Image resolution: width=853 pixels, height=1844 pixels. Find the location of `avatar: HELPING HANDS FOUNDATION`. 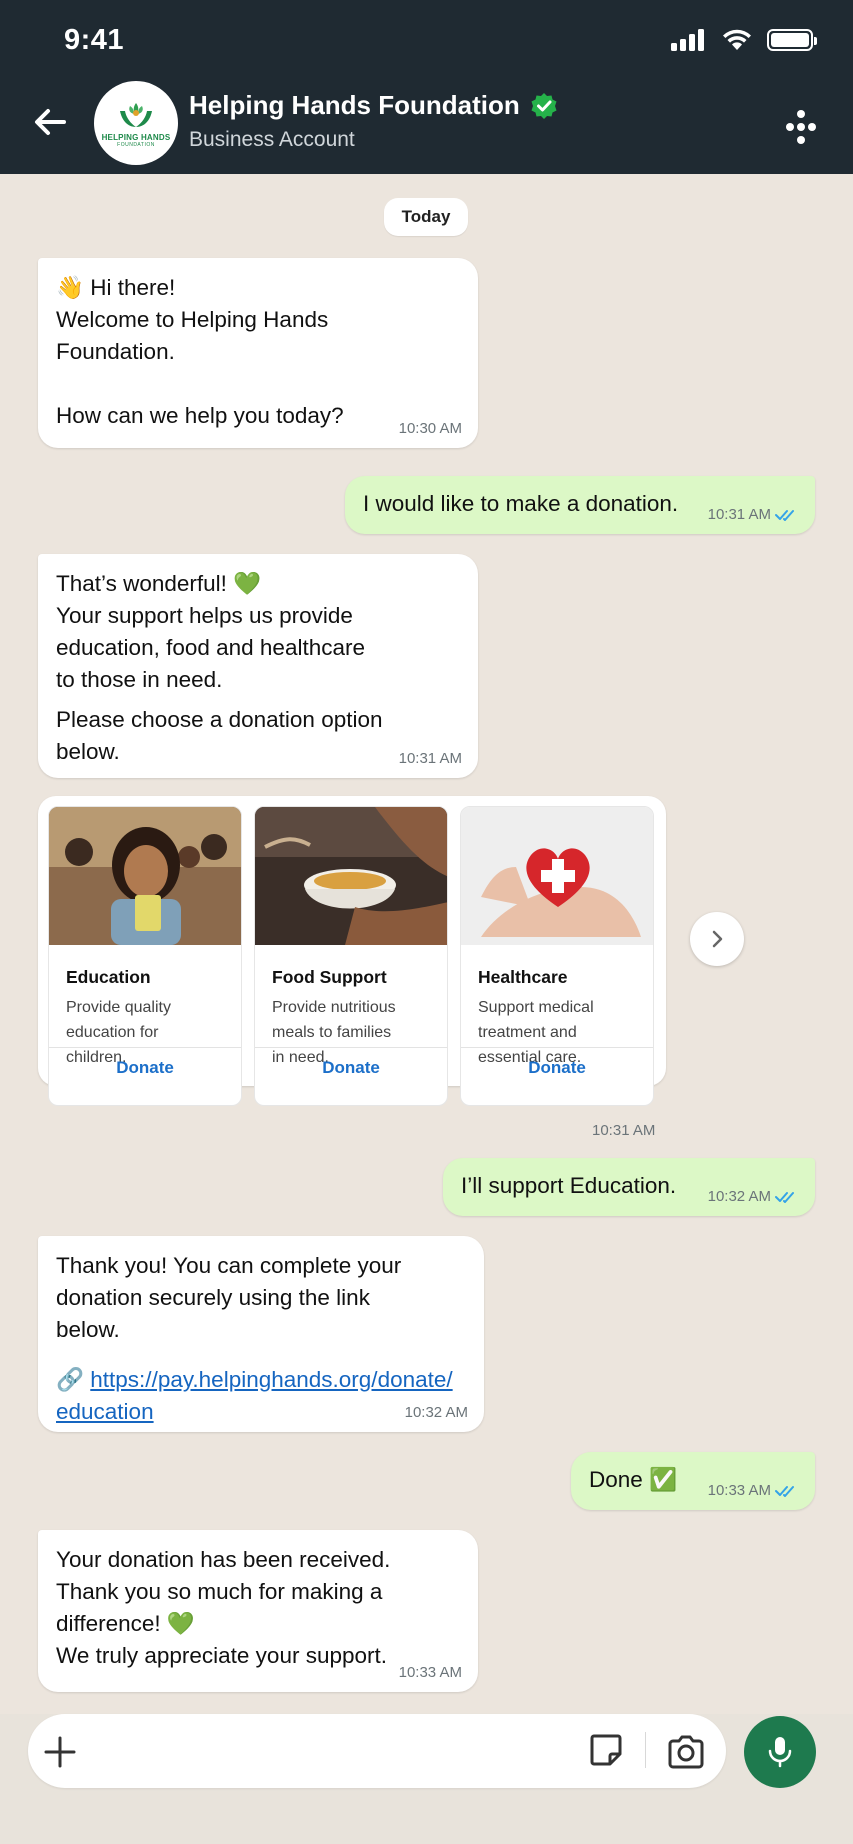

avatar: HELPING HANDS FOUNDATION is located at coordinates (136, 123).